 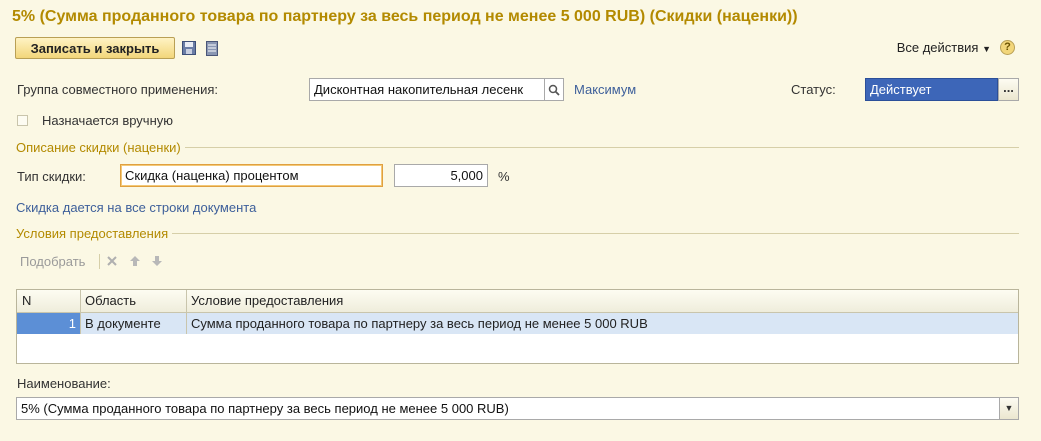 I want to click on search-icon, so click(x=554, y=90).